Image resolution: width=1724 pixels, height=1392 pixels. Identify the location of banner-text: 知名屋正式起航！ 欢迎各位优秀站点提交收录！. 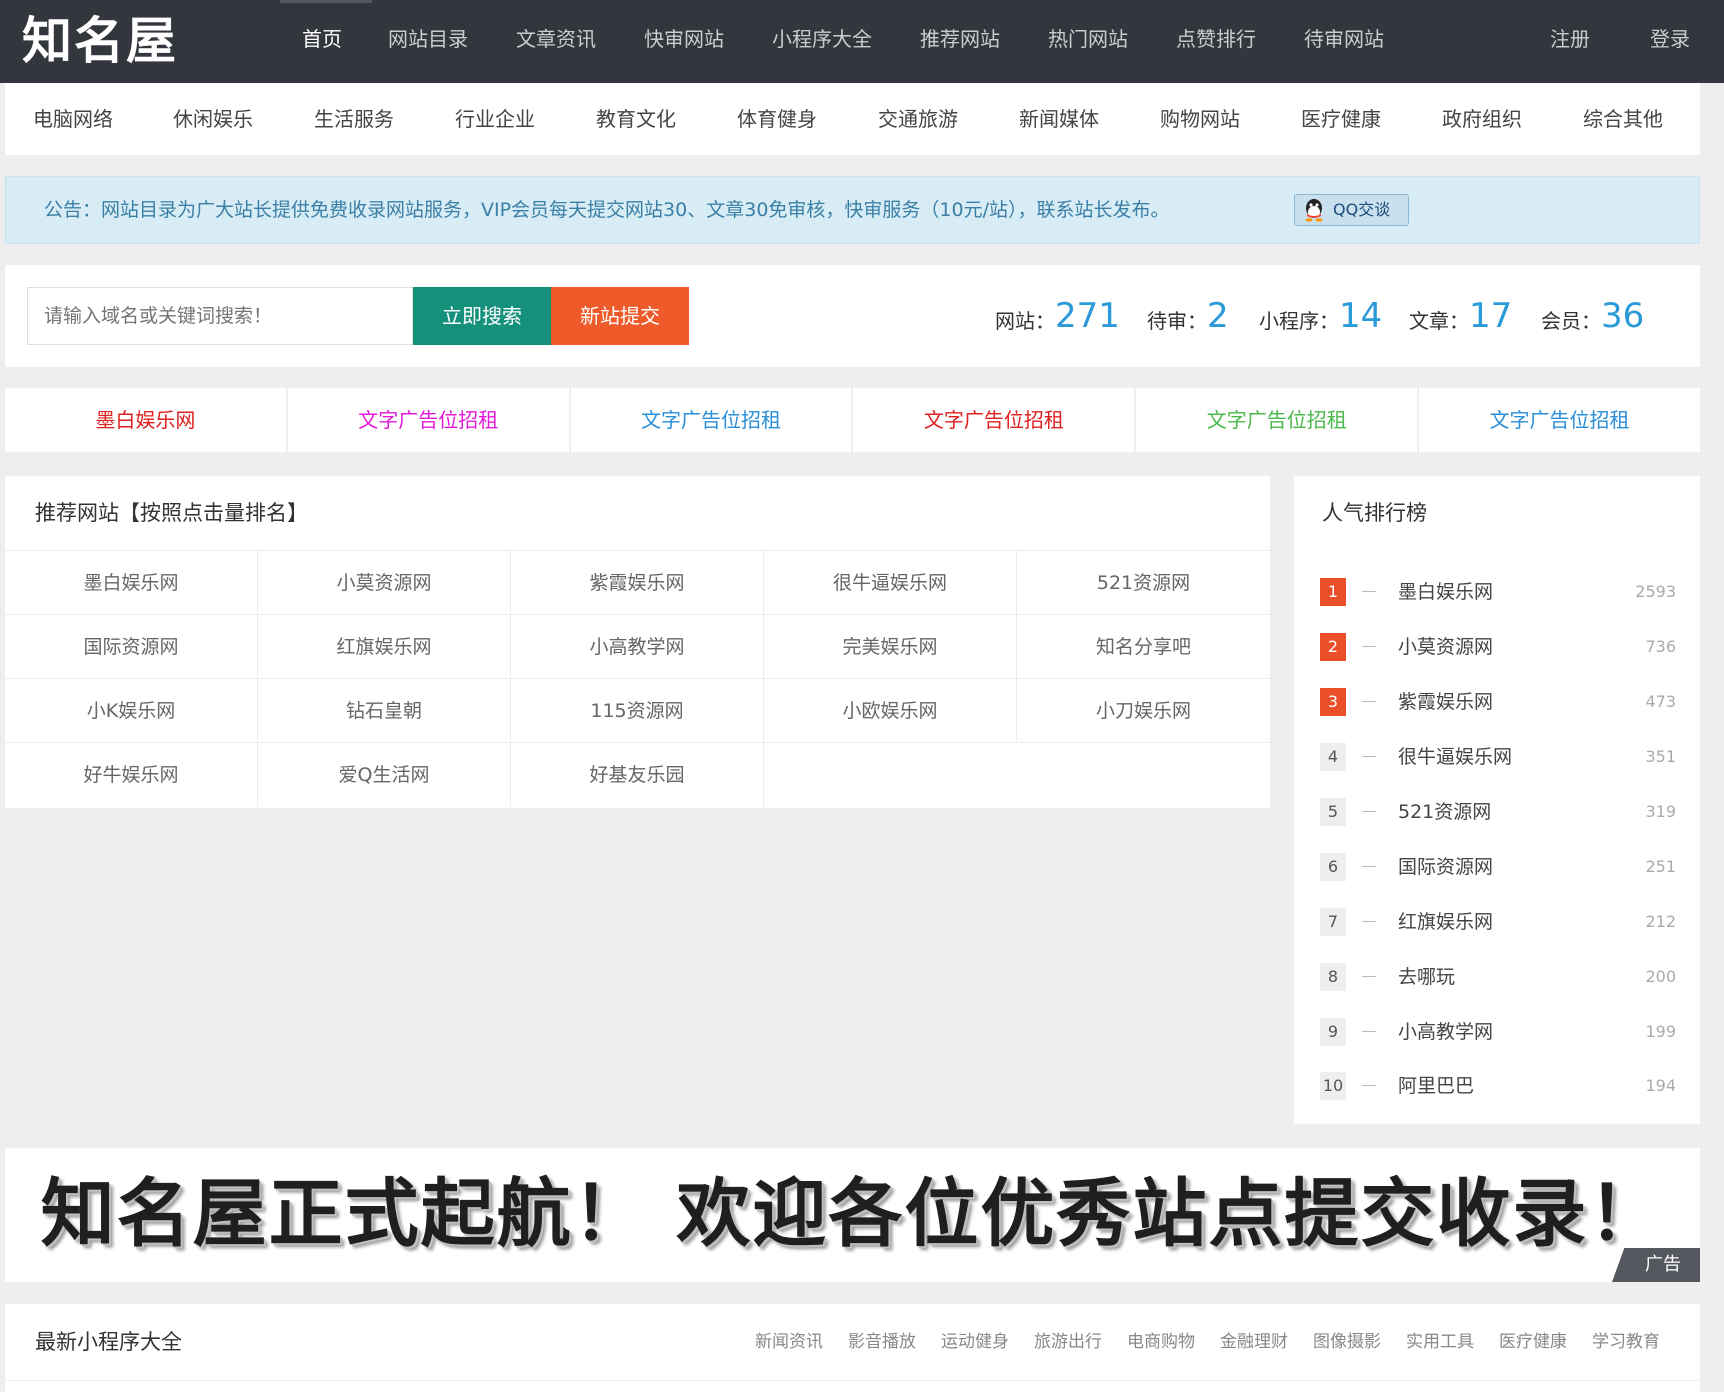
(852, 1214).